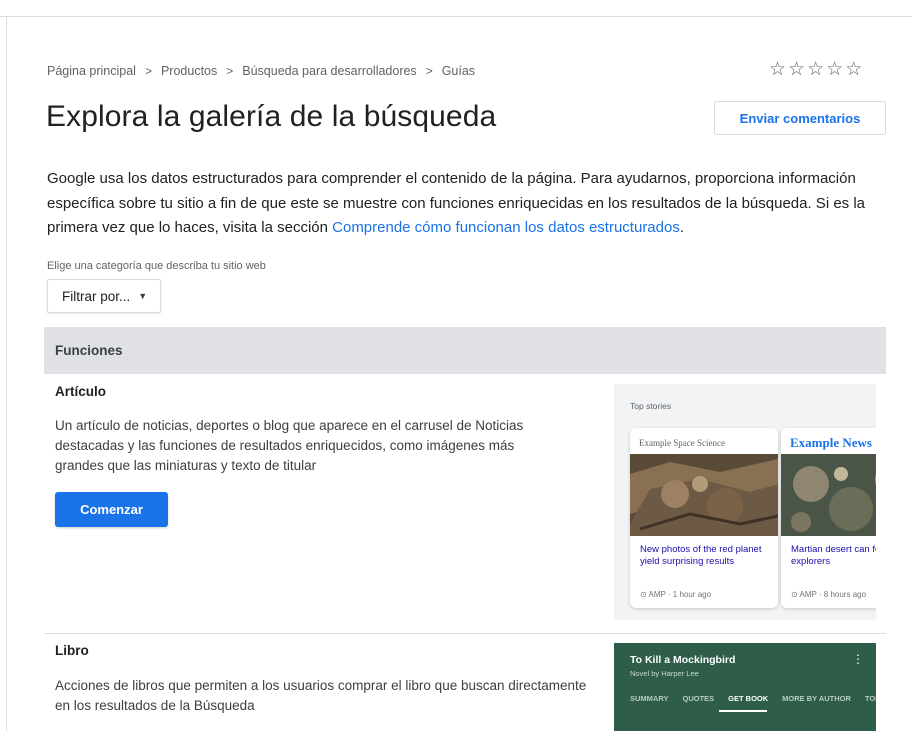  I want to click on book-tab-active: GET BOOK, so click(748, 698).